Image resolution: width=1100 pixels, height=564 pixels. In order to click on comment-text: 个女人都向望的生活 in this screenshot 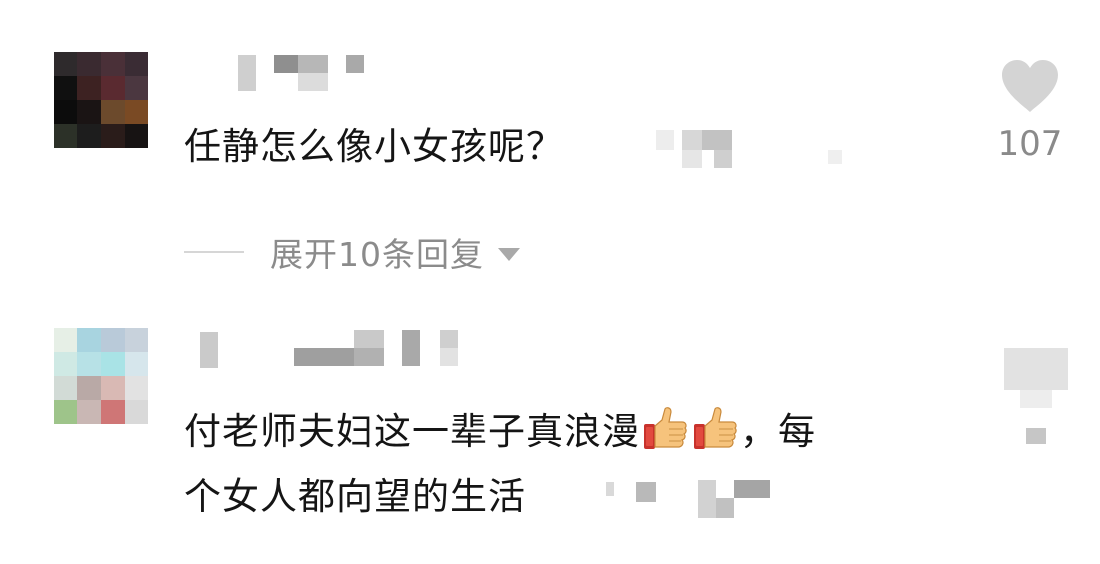, I will do `click(355, 497)`.